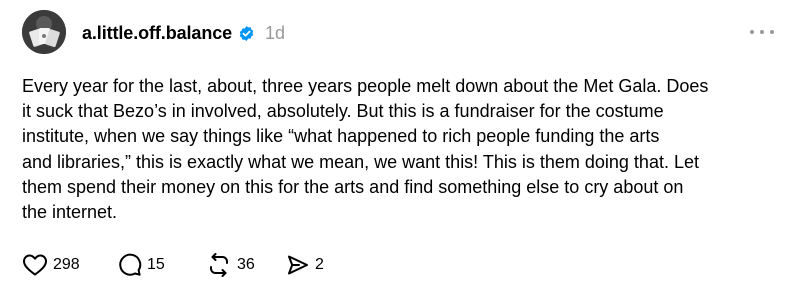 Image resolution: width=800 pixels, height=287 pixels. I want to click on avatar, so click(44, 32).